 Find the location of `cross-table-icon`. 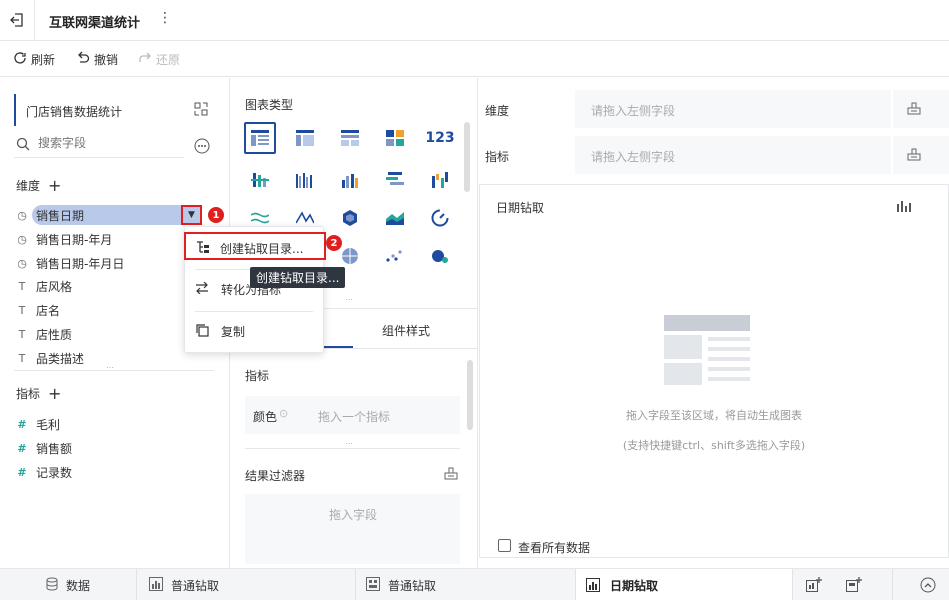

cross-table-icon is located at coordinates (305, 138).